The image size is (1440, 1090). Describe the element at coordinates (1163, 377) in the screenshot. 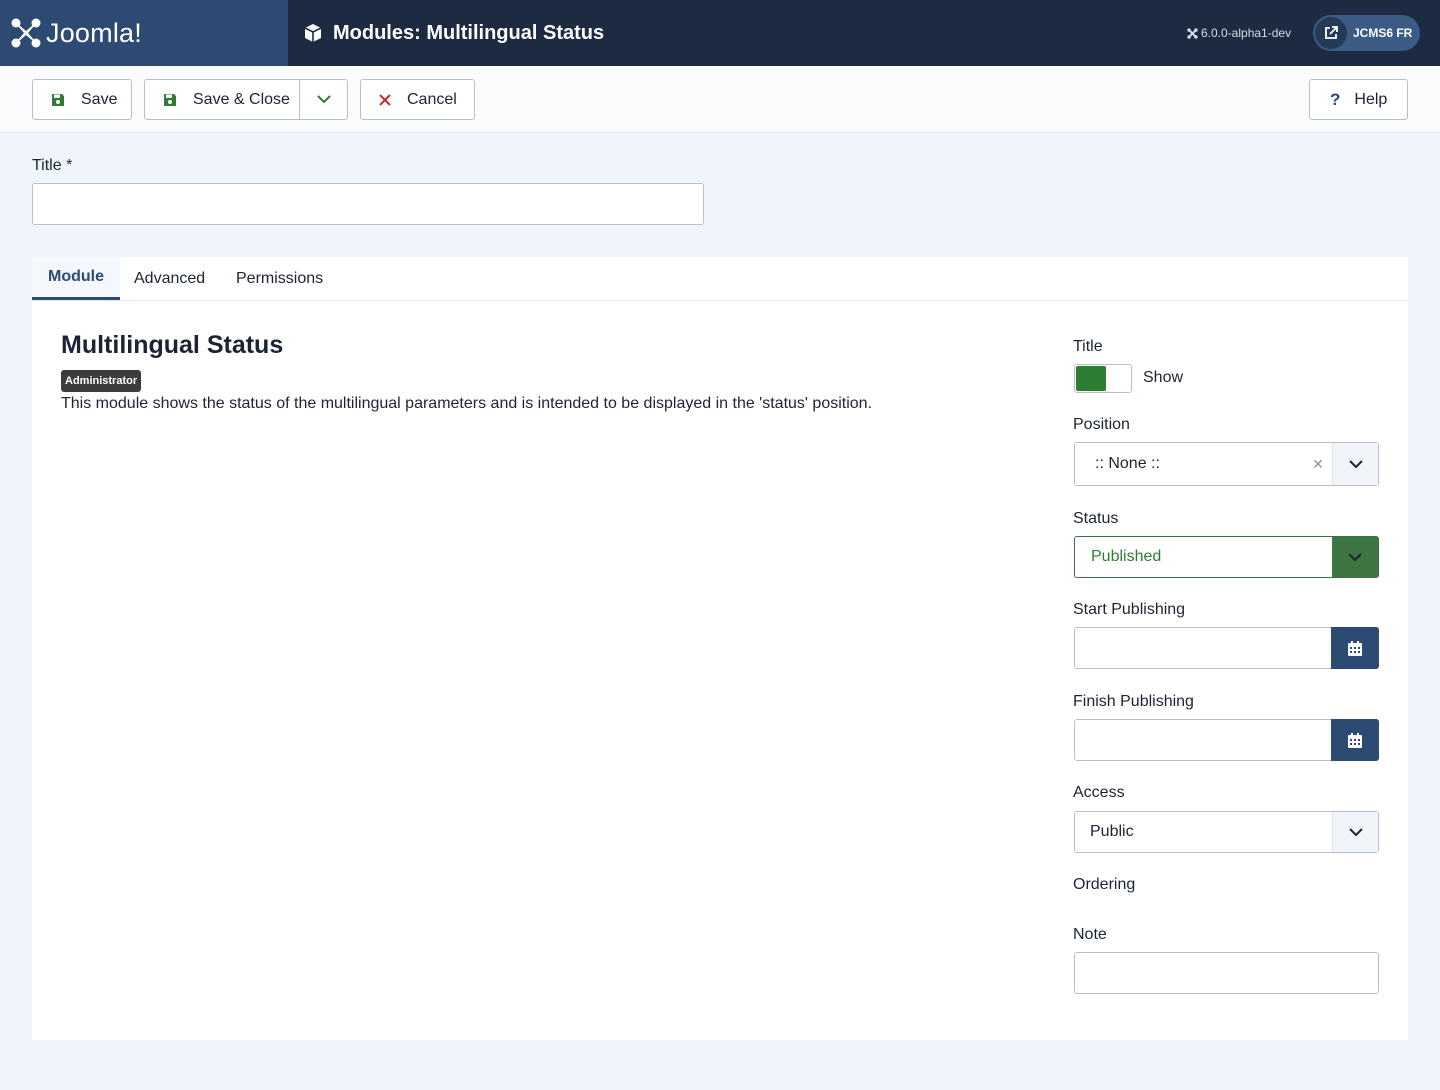

I see `show-title-switch-text: Show` at that location.